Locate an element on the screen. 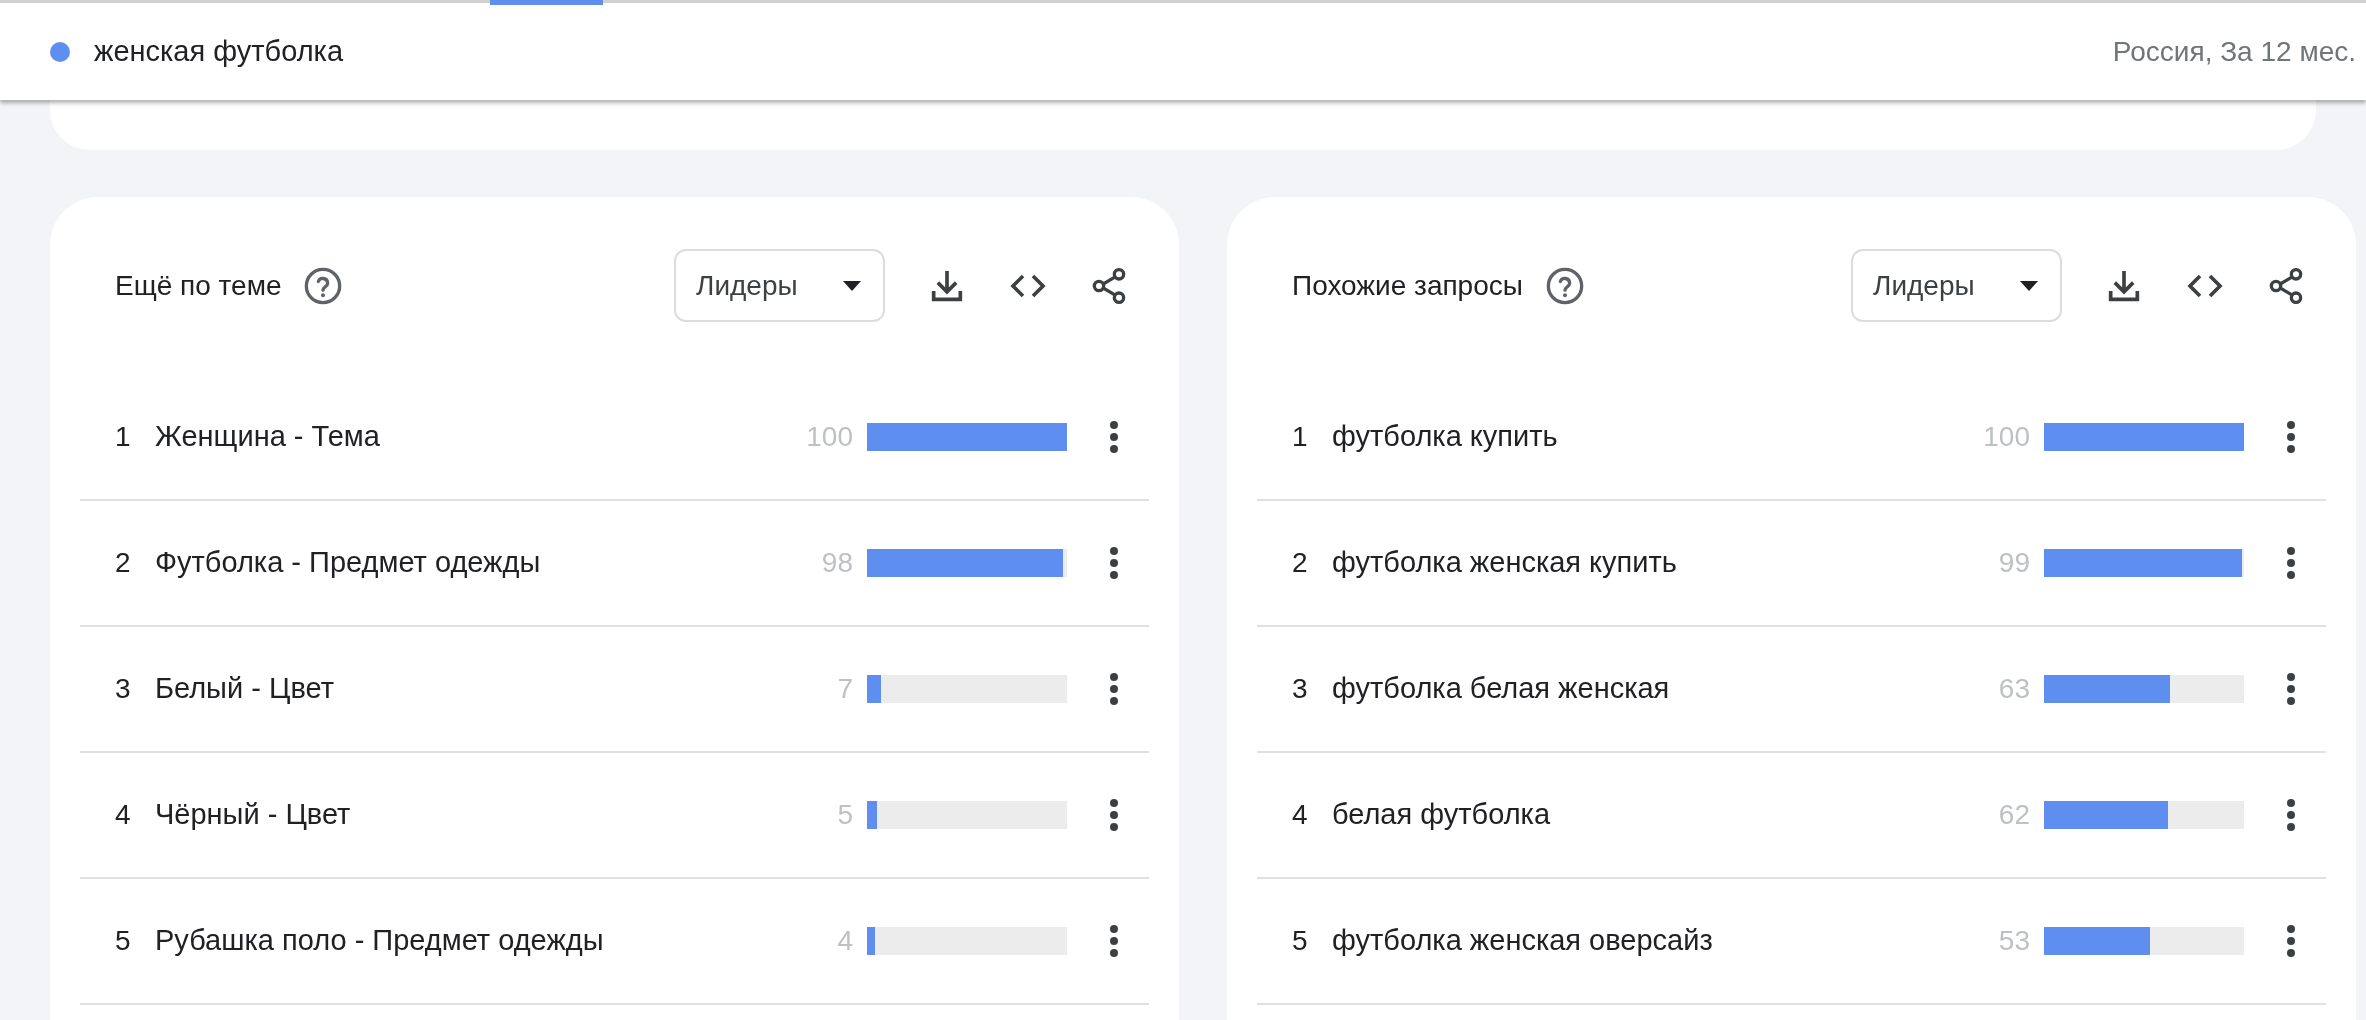 This screenshot has height=1020, width=2366. scope-label: Россия, За 12 мес. is located at coordinates (2234, 51).